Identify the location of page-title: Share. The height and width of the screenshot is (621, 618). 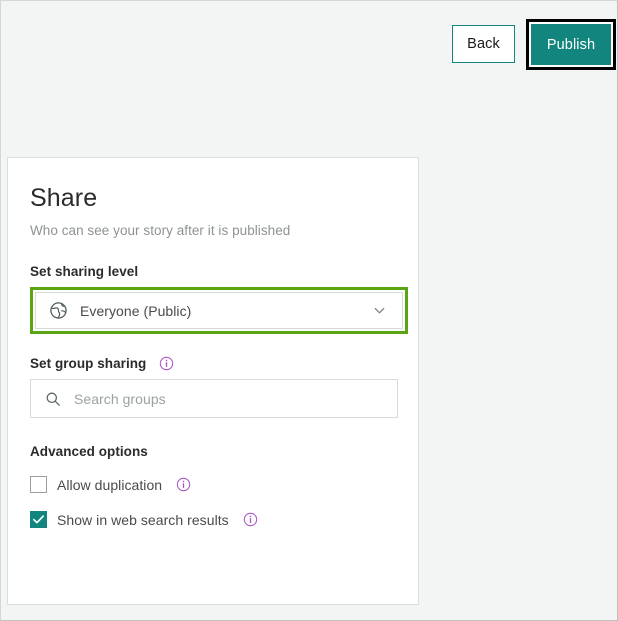
(64, 198).